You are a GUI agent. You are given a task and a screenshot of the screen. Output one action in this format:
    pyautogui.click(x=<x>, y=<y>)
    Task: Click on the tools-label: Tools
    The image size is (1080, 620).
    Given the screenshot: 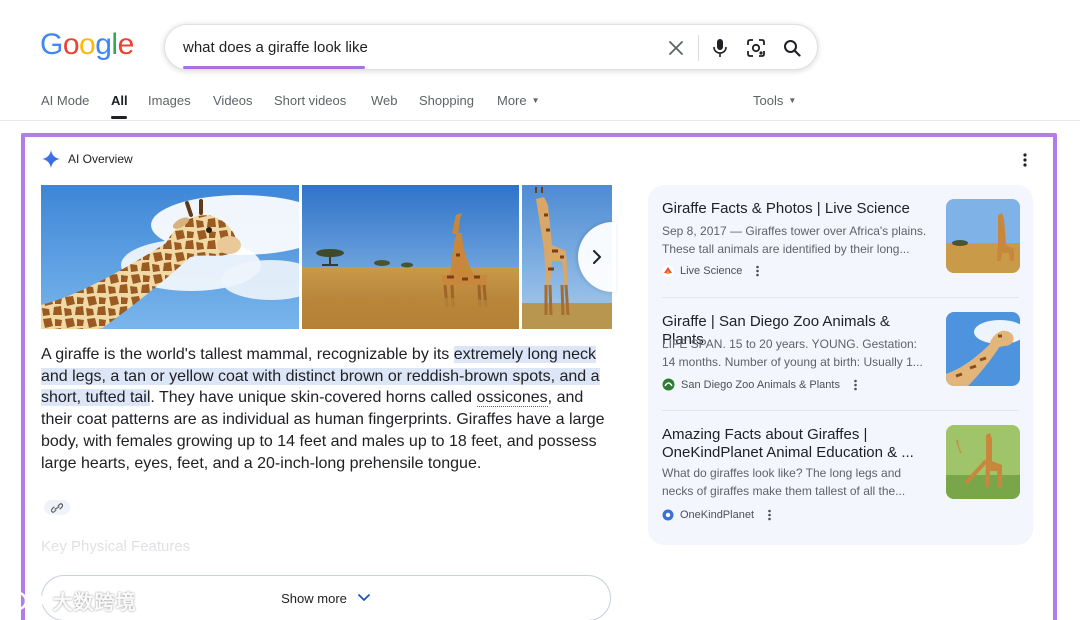 What is the action you would take?
    pyautogui.click(x=768, y=100)
    